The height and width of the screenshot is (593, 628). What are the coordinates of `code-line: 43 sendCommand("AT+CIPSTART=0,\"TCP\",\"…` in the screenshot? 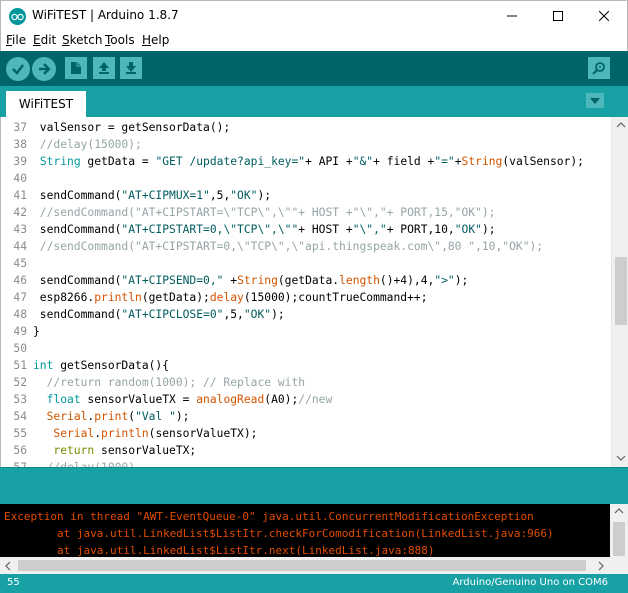 It's located at (306, 229).